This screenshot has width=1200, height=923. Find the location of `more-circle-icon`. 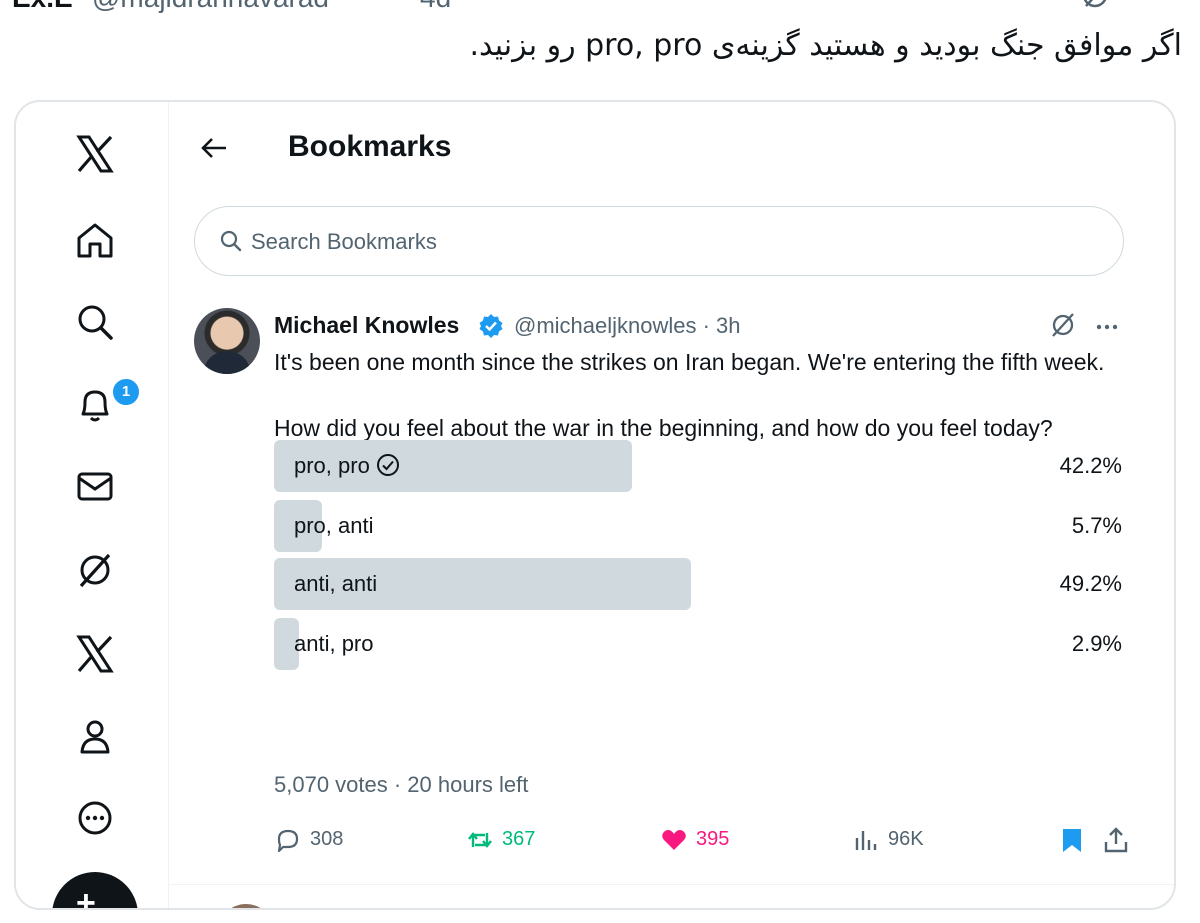

more-circle-icon is located at coordinates (95, 818).